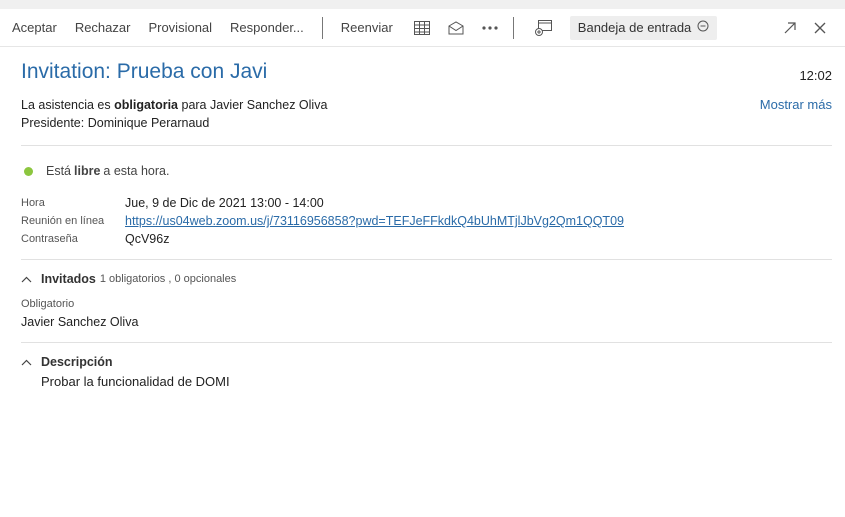 The width and height of the screenshot is (845, 517). Describe the element at coordinates (820, 28) in the screenshot. I see `close-icon` at that location.